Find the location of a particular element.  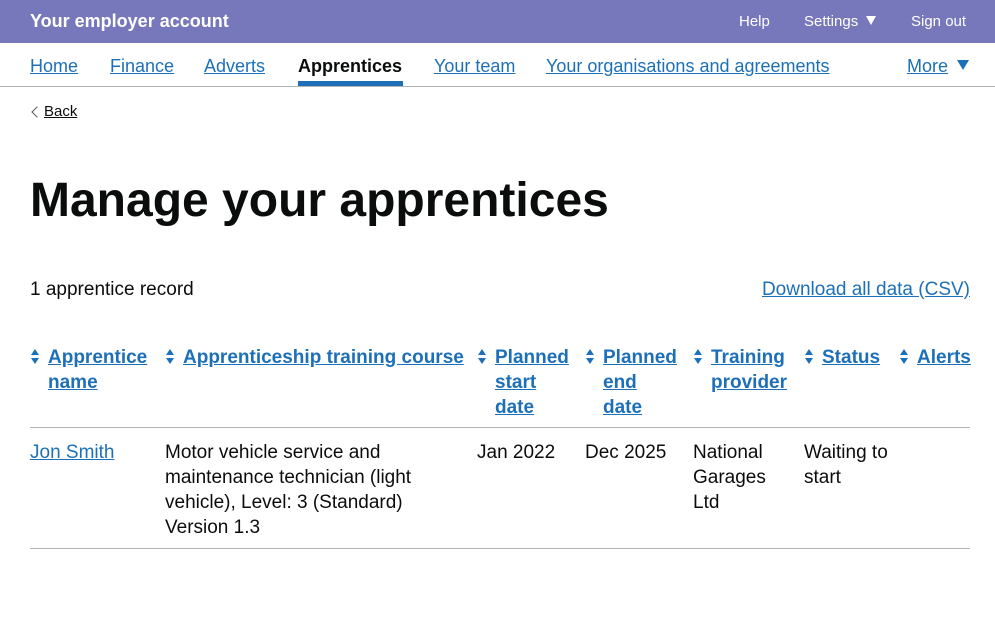

column-label: Status is located at coordinates (851, 357).